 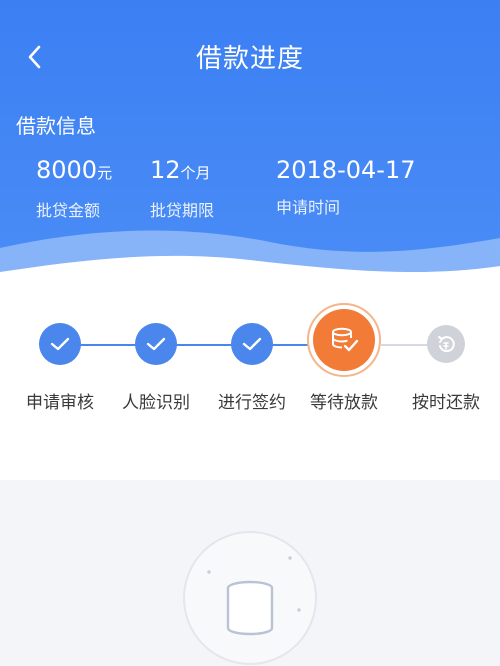 I want to click on step-label: 进行签约, so click(x=252, y=403).